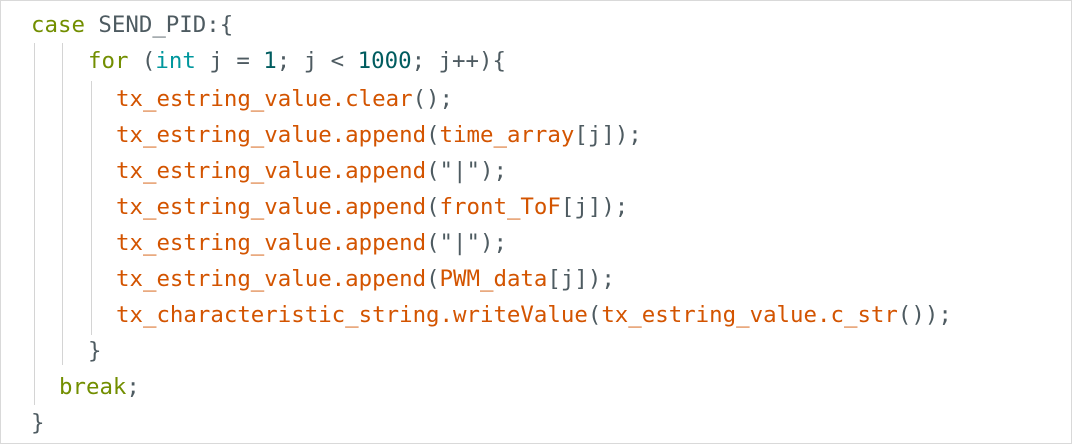 This screenshot has height=446, width=1074. I want to click on keyword-for: for, so click(108, 61).